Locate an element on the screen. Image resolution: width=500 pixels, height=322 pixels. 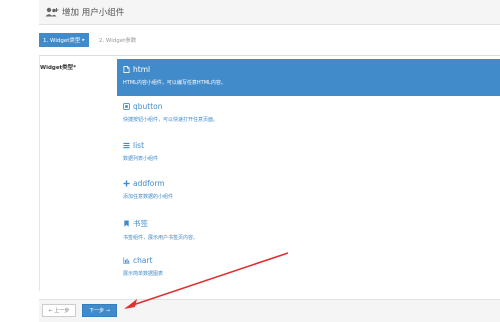
step-widget-params: 2. Widget参数 is located at coordinates (117, 40).